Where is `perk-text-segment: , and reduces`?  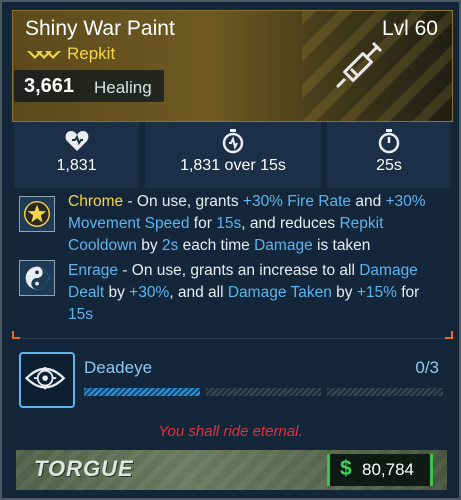 perk-text-segment: , and reduces is located at coordinates (290, 223).